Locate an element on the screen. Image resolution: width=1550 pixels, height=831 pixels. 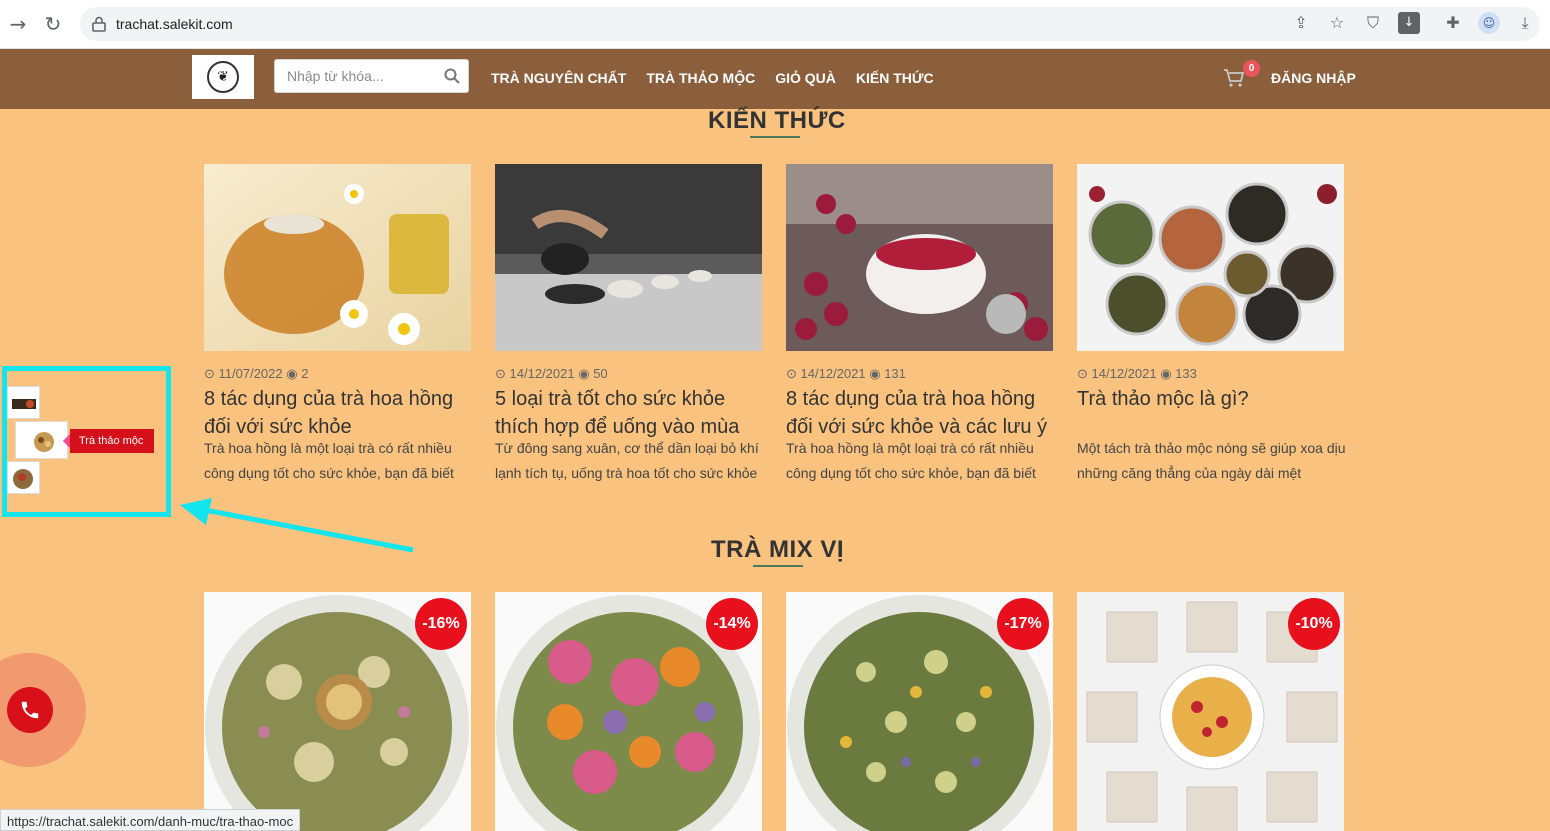
post-meta: ⊙ 14/12/2021 ◉ 131 is located at coordinates (846, 374).